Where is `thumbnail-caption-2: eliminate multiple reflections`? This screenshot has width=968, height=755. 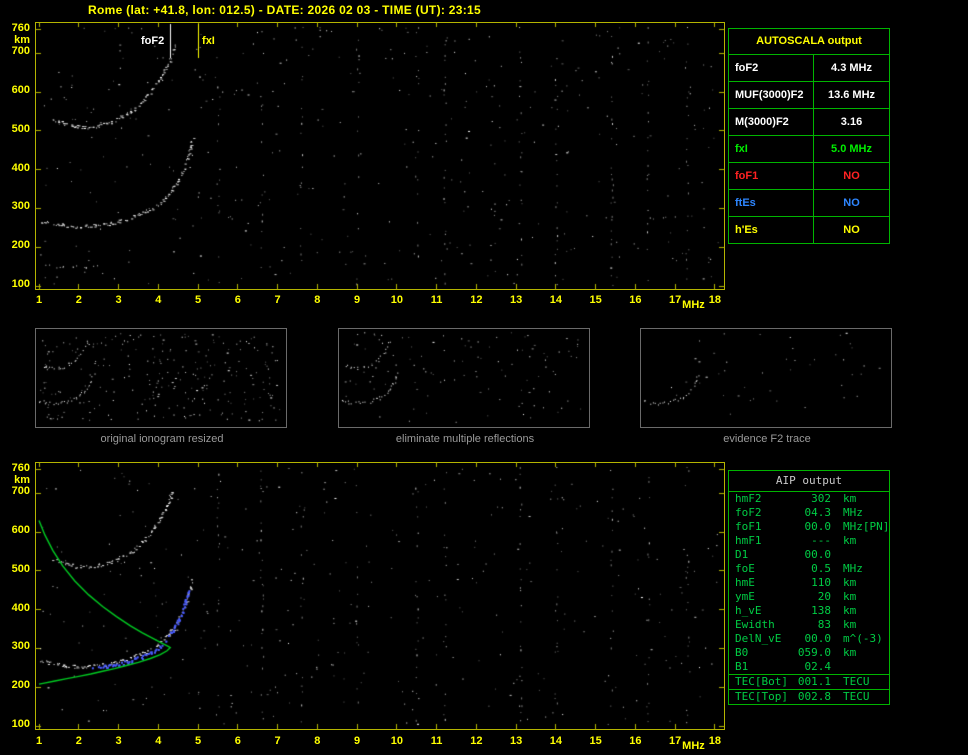
thumbnail-caption-2: eliminate multiple reflections is located at coordinates (465, 439).